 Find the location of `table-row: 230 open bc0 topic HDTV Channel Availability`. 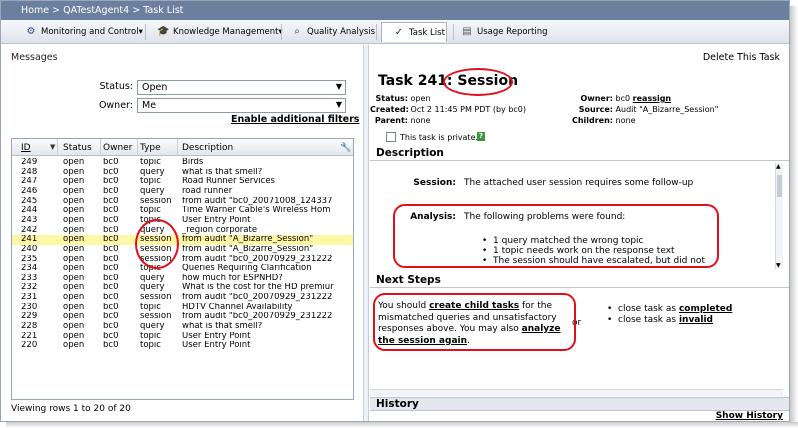

table-row: 230 open bc0 topic HDTV Channel Availability is located at coordinates (182, 308).